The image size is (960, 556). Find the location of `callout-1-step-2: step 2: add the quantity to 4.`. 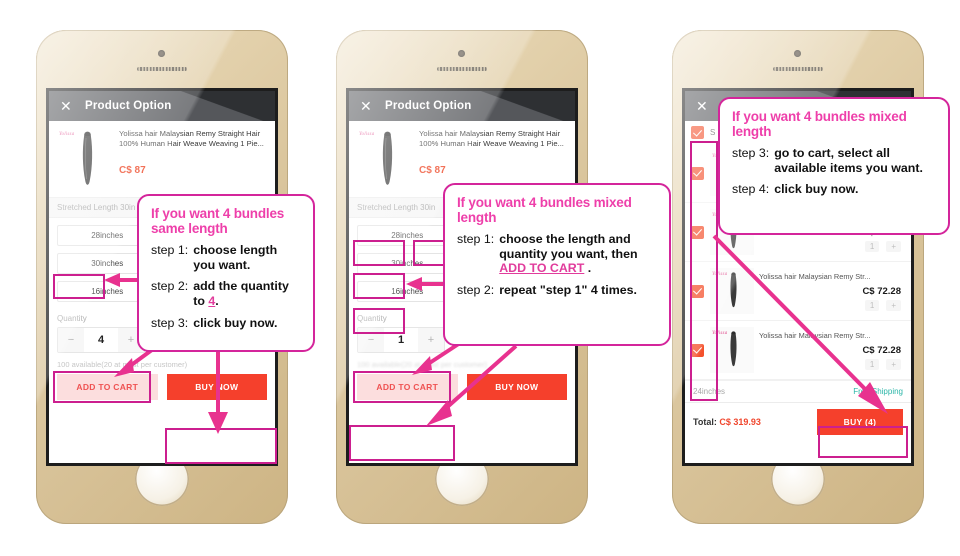

callout-1-step-2: step 2: add the quantity to 4. is located at coordinates (226, 293).